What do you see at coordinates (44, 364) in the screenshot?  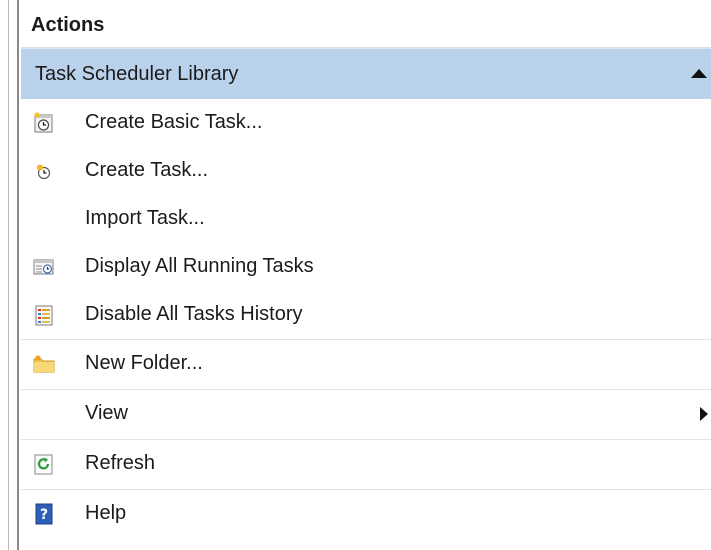 I see `new-folder-icon` at bounding box center [44, 364].